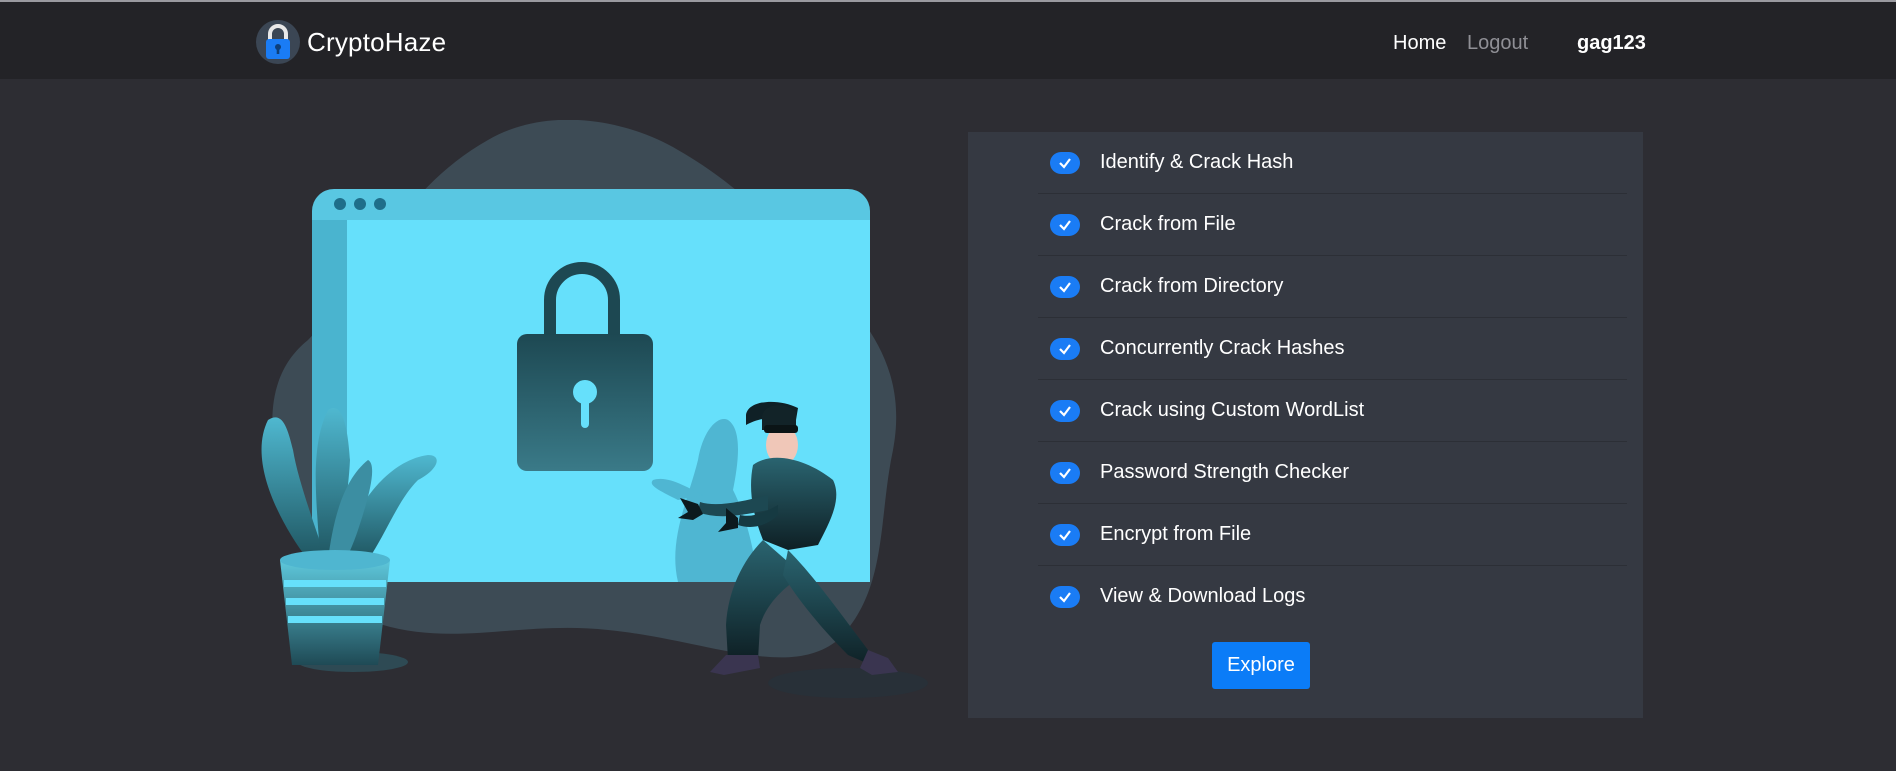 This screenshot has height=771, width=1896. What do you see at coordinates (1232, 410) in the screenshot?
I see `feature-label: Crack using Custom WordList` at bounding box center [1232, 410].